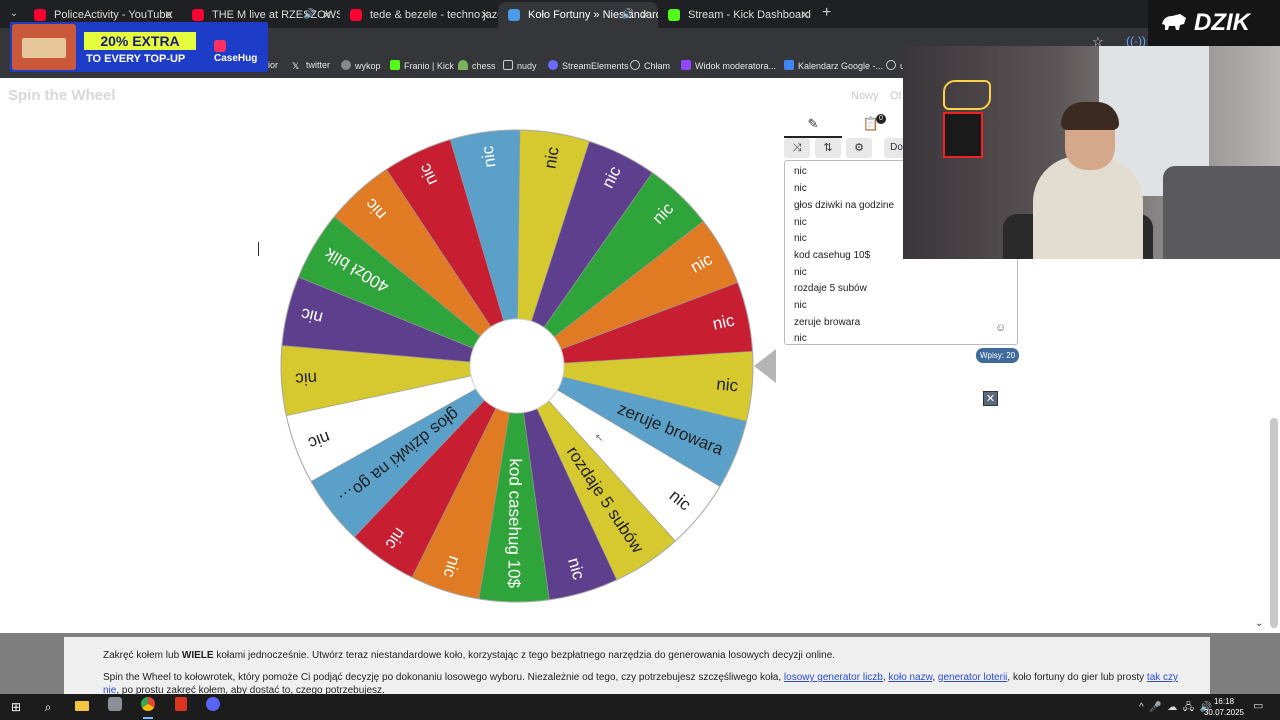 This screenshot has height=720, width=1280. I want to click on tab-title: tede & bezele - techno jazda ja, so click(434, 15).